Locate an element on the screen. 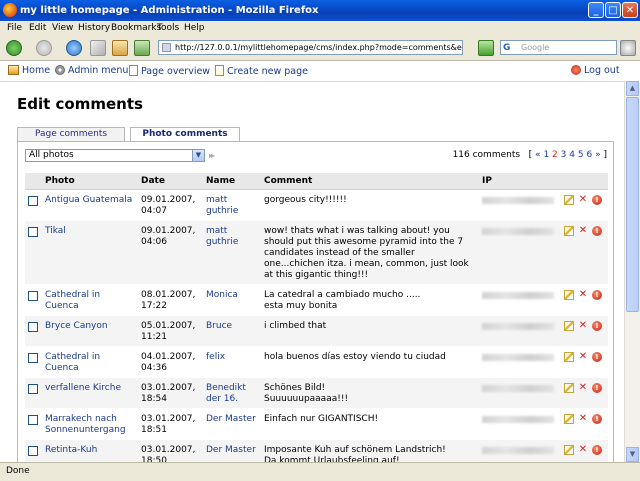 The width and height of the screenshot is (640, 481). status-bar: Done is located at coordinates (320, 471).